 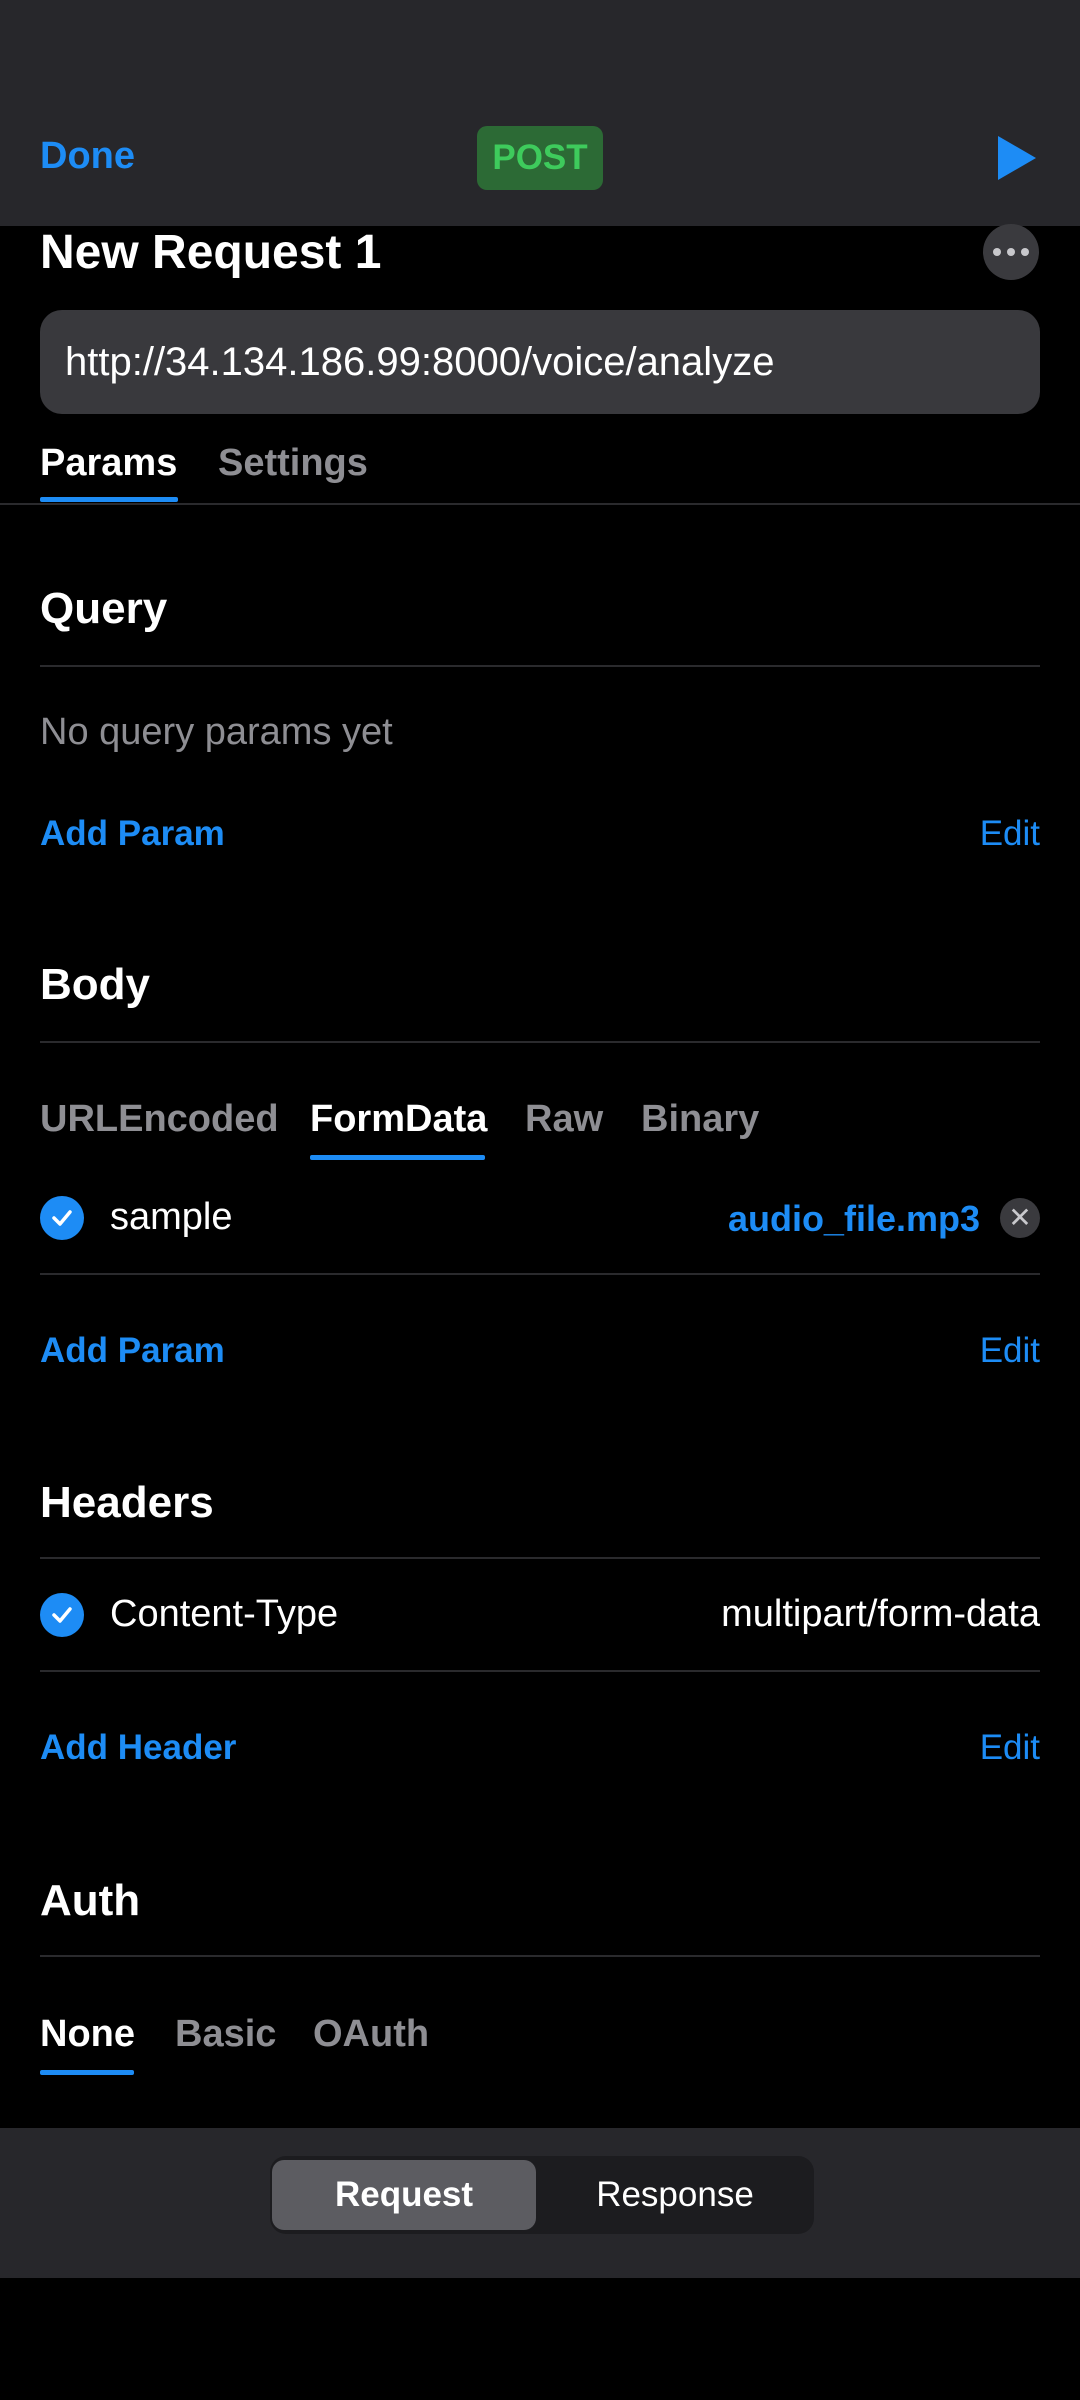 I want to click on close-icon: ✕, so click(x=1020, y=1218).